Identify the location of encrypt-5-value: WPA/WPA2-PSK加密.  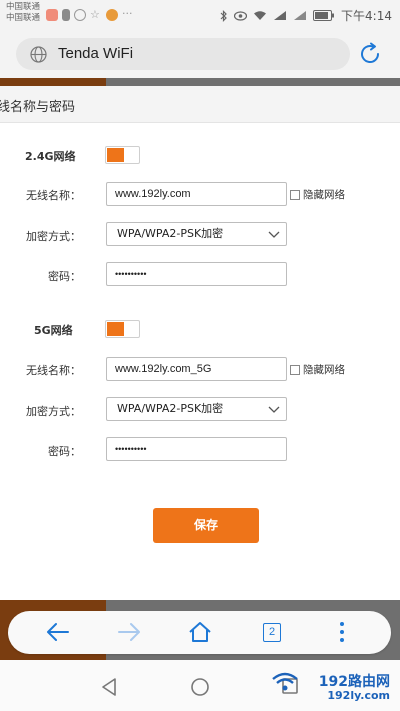
(170, 408).